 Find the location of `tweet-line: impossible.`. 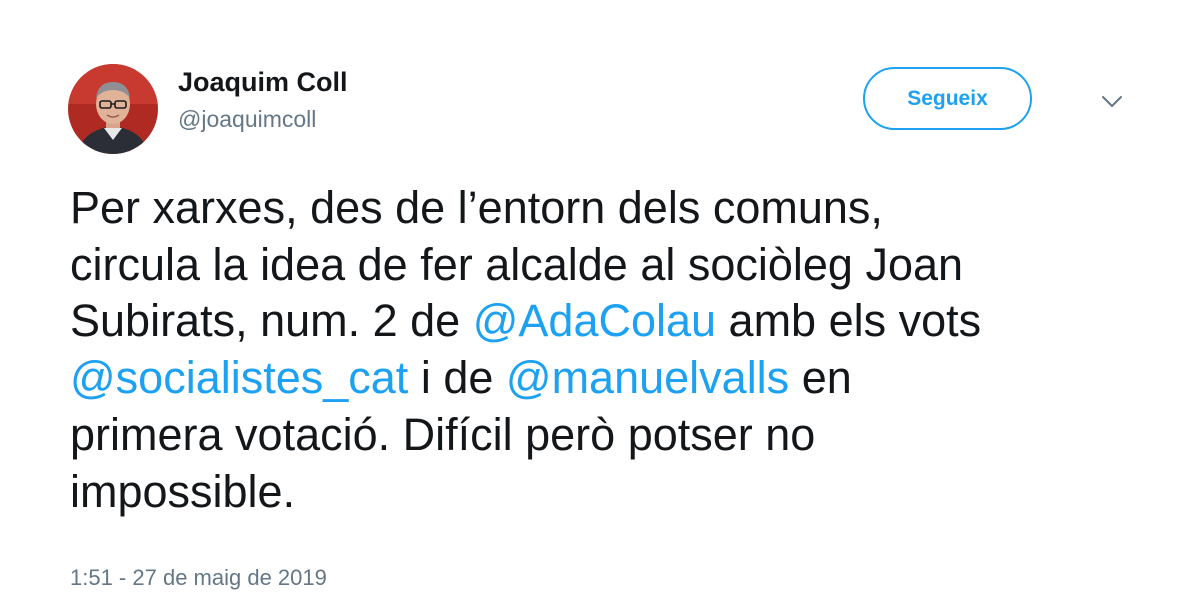

tweet-line: impossible. is located at coordinates (183, 491).